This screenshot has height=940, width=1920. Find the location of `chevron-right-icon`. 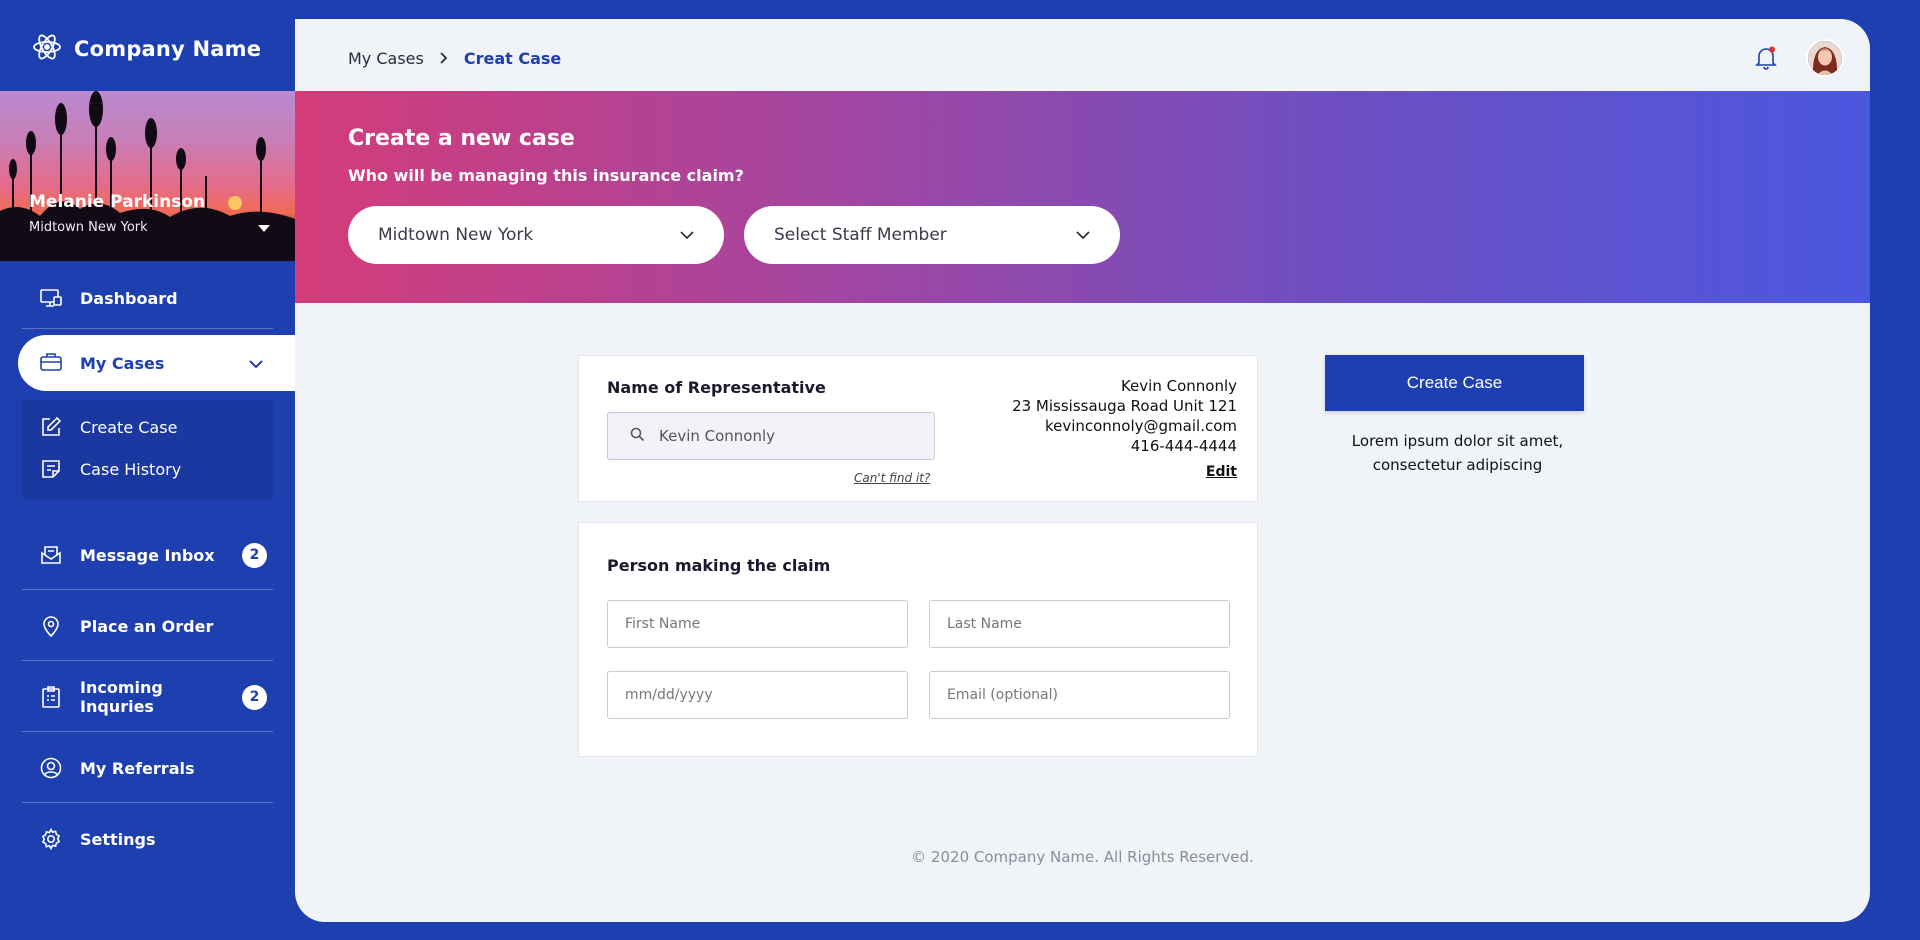

chevron-right-icon is located at coordinates (444, 58).